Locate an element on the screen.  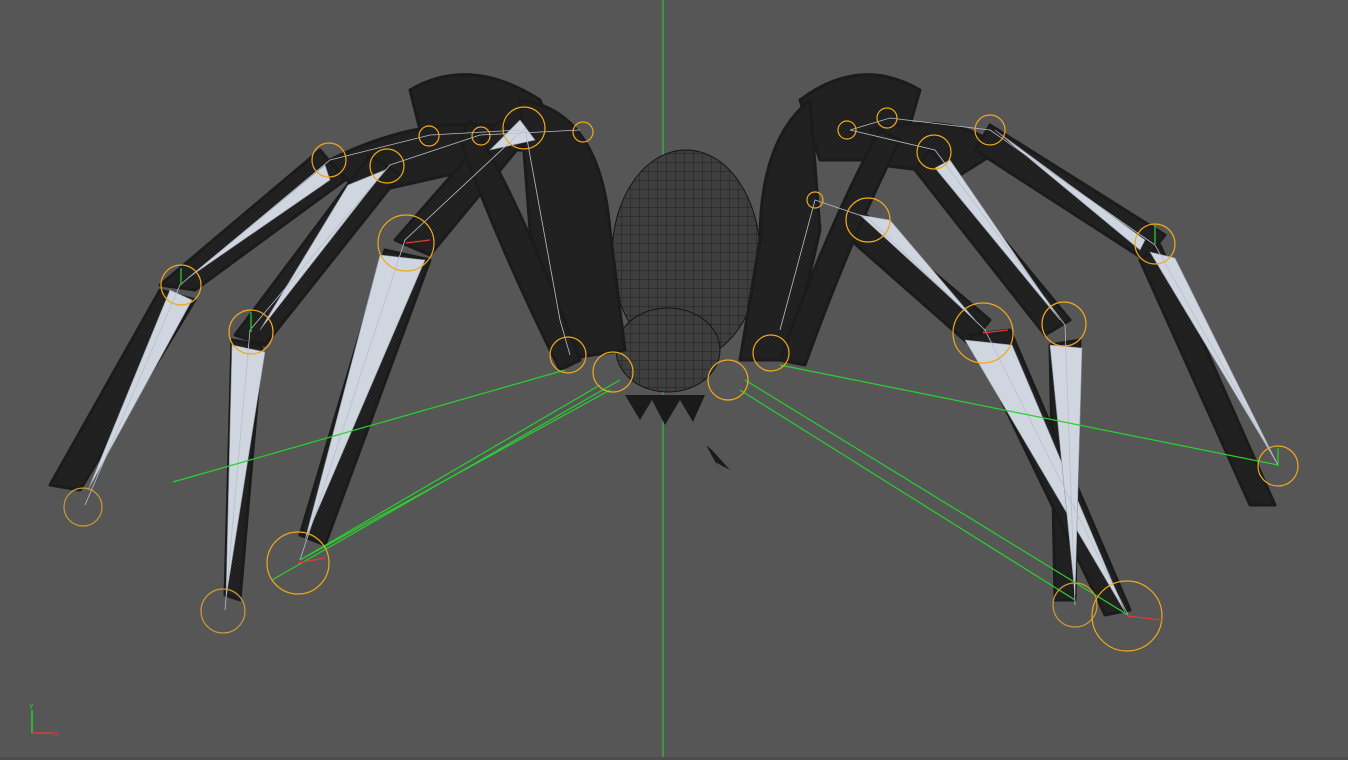
fangs-mesh is located at coordinates (665, 410).